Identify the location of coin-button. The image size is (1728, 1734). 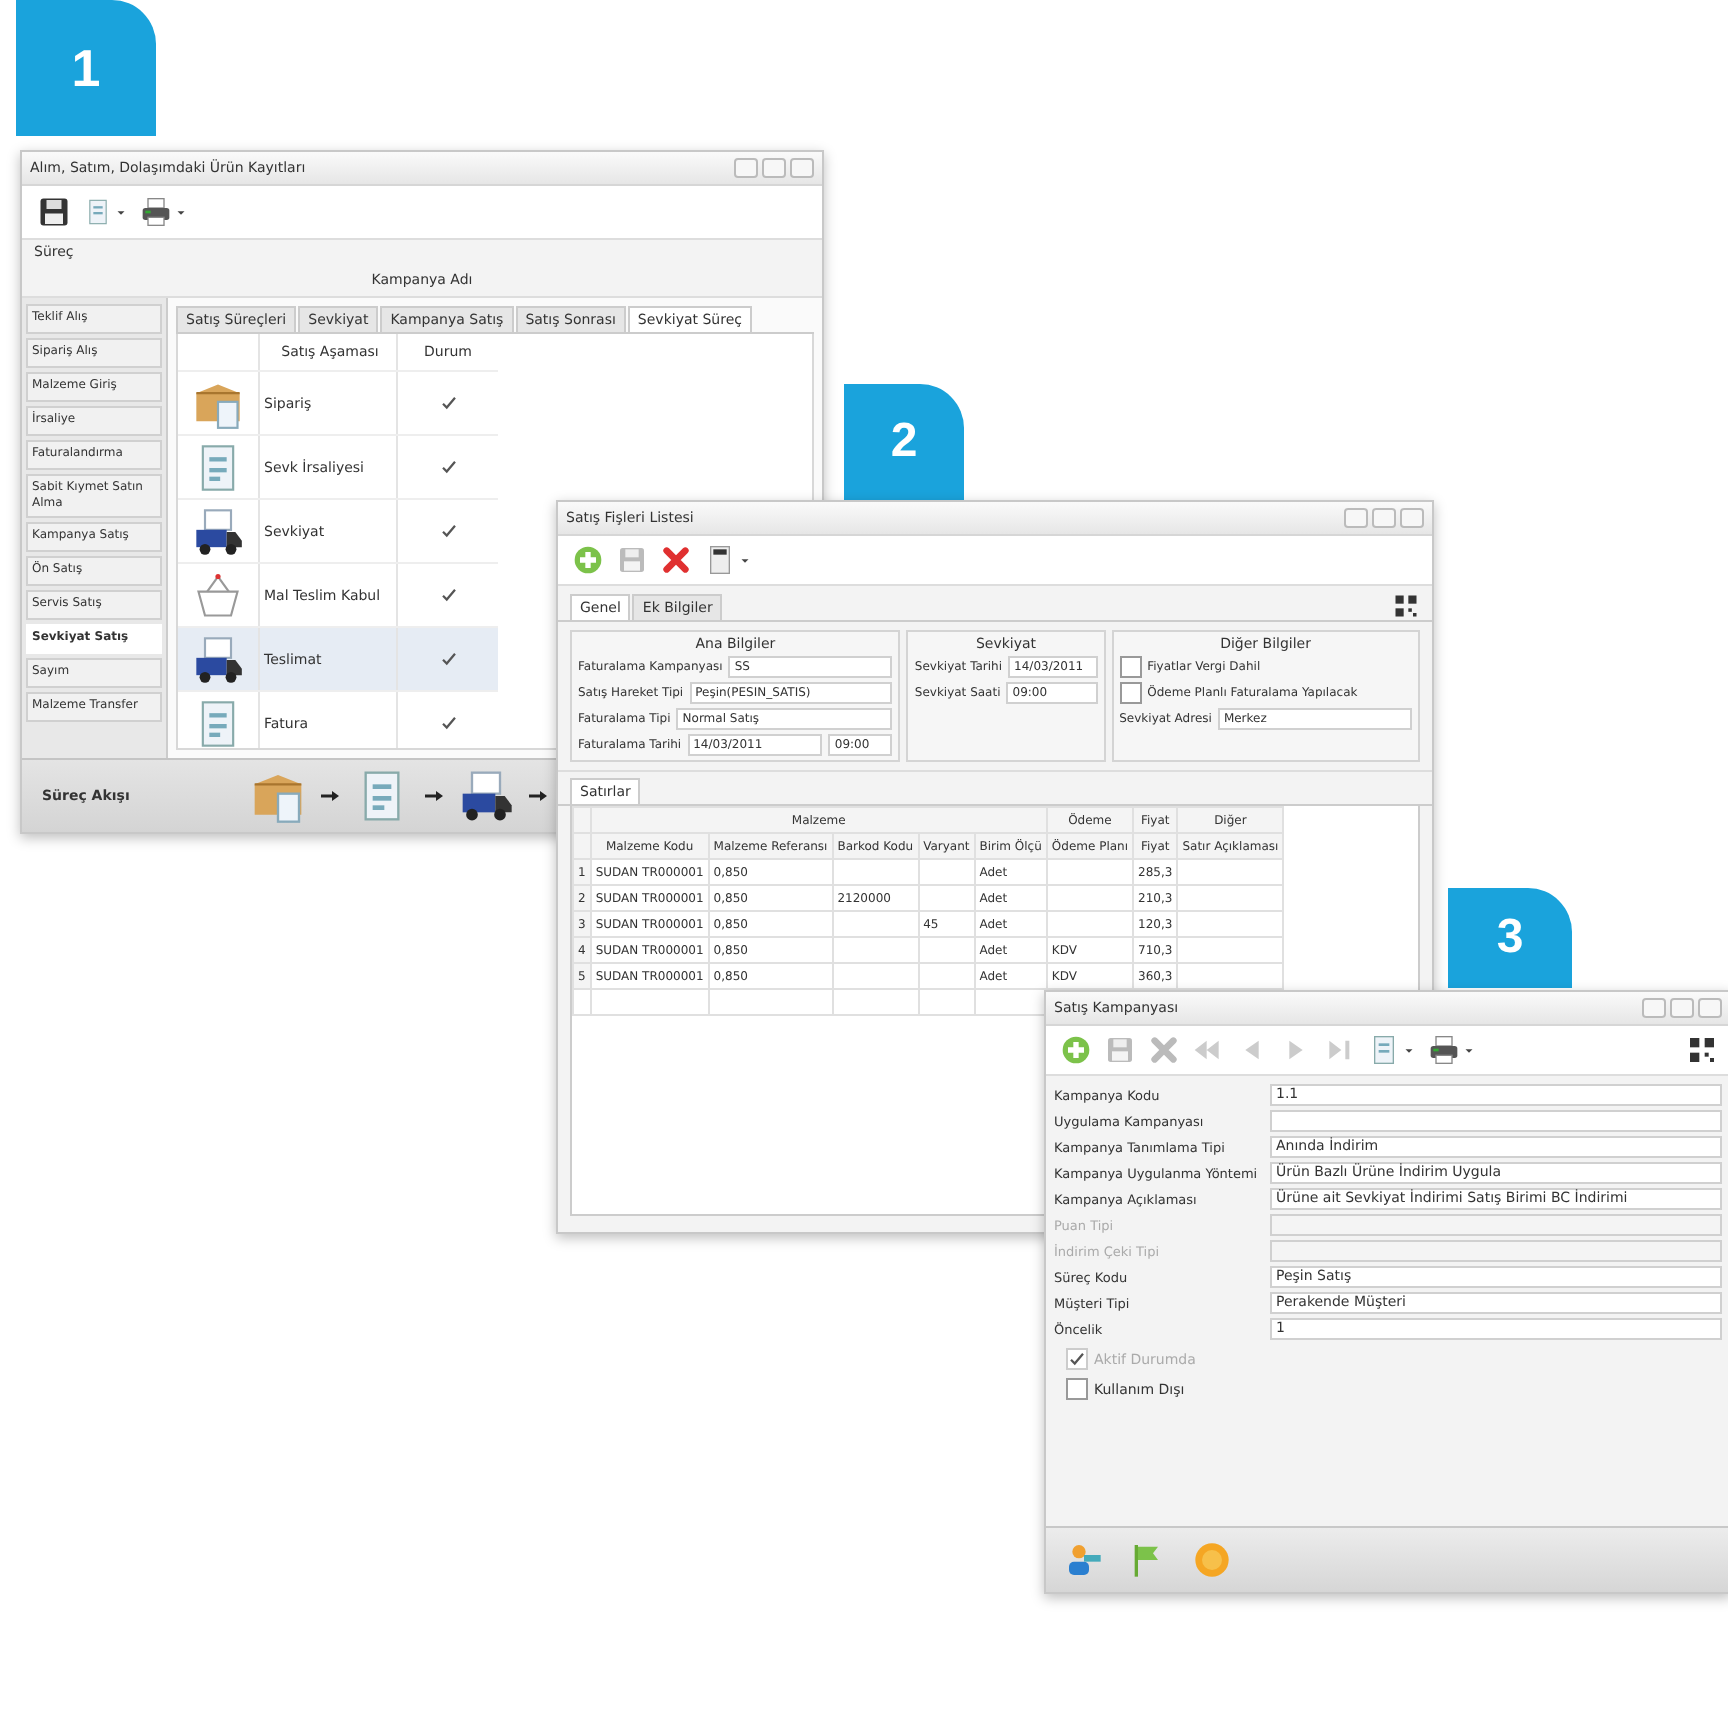
(1212, 1560).